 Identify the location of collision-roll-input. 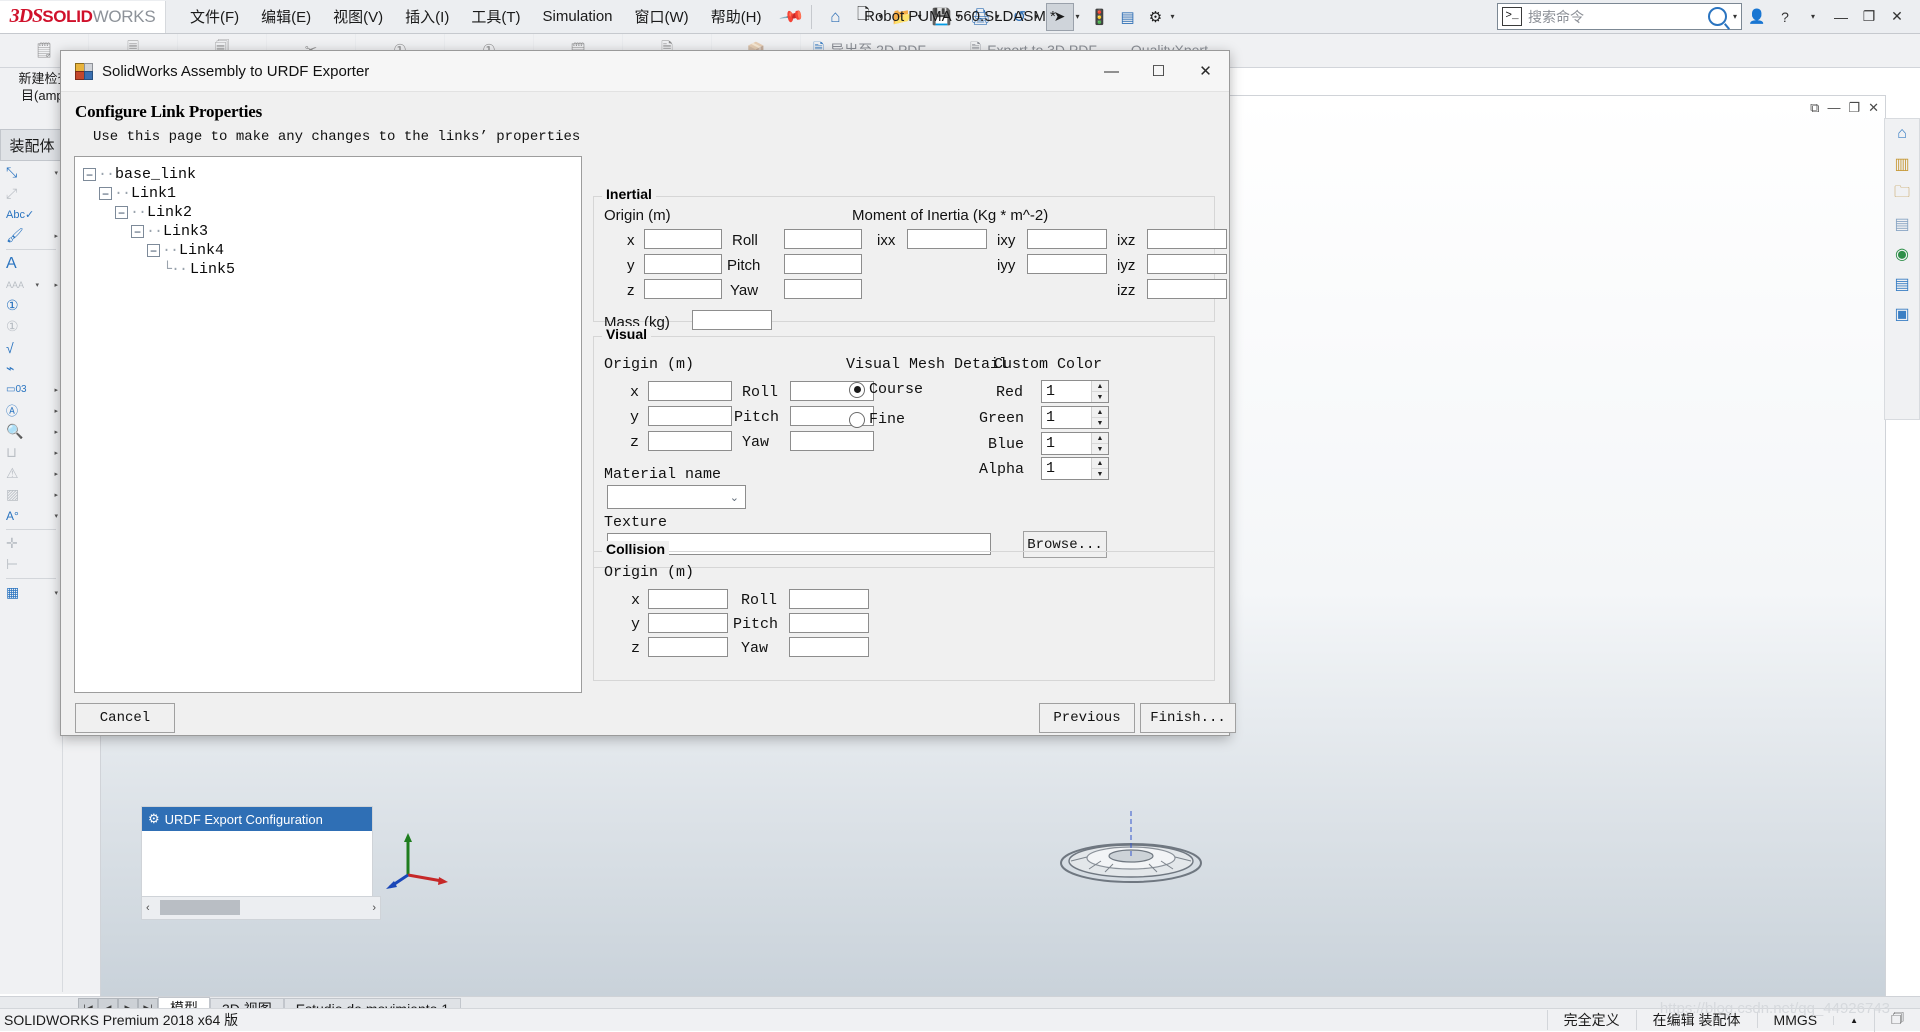
(829, 599).